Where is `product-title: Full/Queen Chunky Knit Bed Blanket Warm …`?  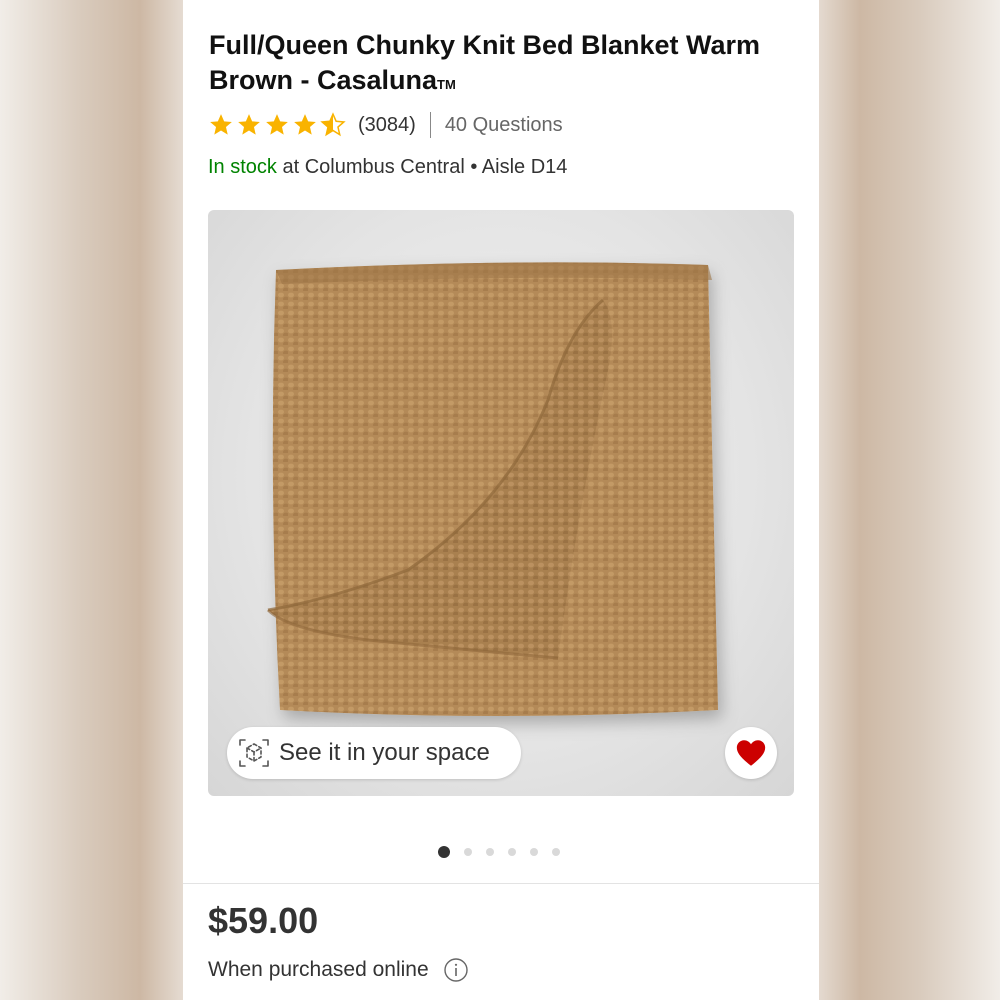 product-title: Full/Queen Chunky Knit Bed Blanket Warm … is located at coordinates (499, 63).